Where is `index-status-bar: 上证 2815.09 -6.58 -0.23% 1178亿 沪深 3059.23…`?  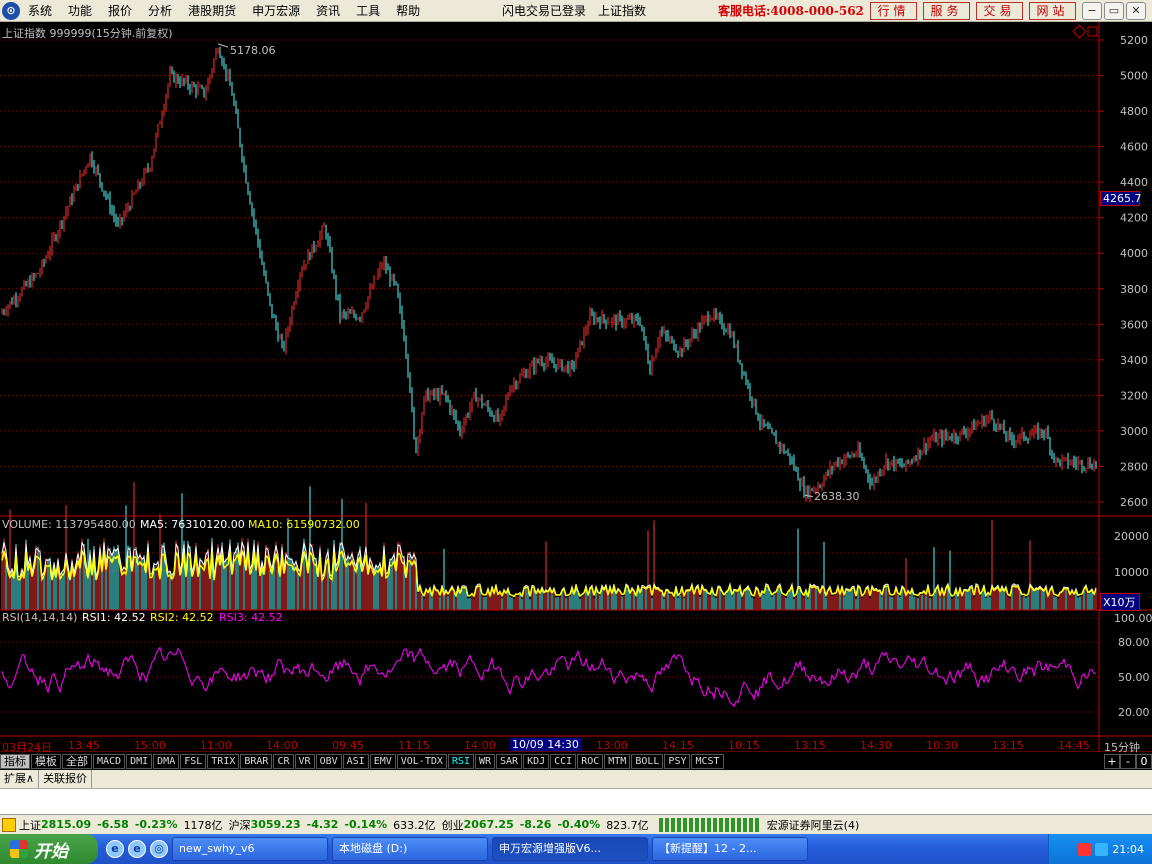 index-status-bar: 上证 2815.09 -6.58 -0.23% 1178亿 沪深 3059.23… is located at coordinates (576, 824).